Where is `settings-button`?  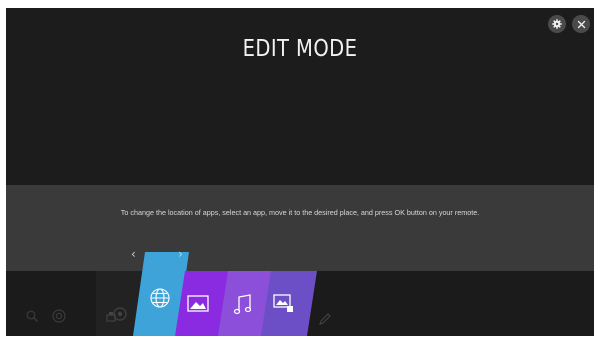
settings-button is located at coordinates (557, 24).